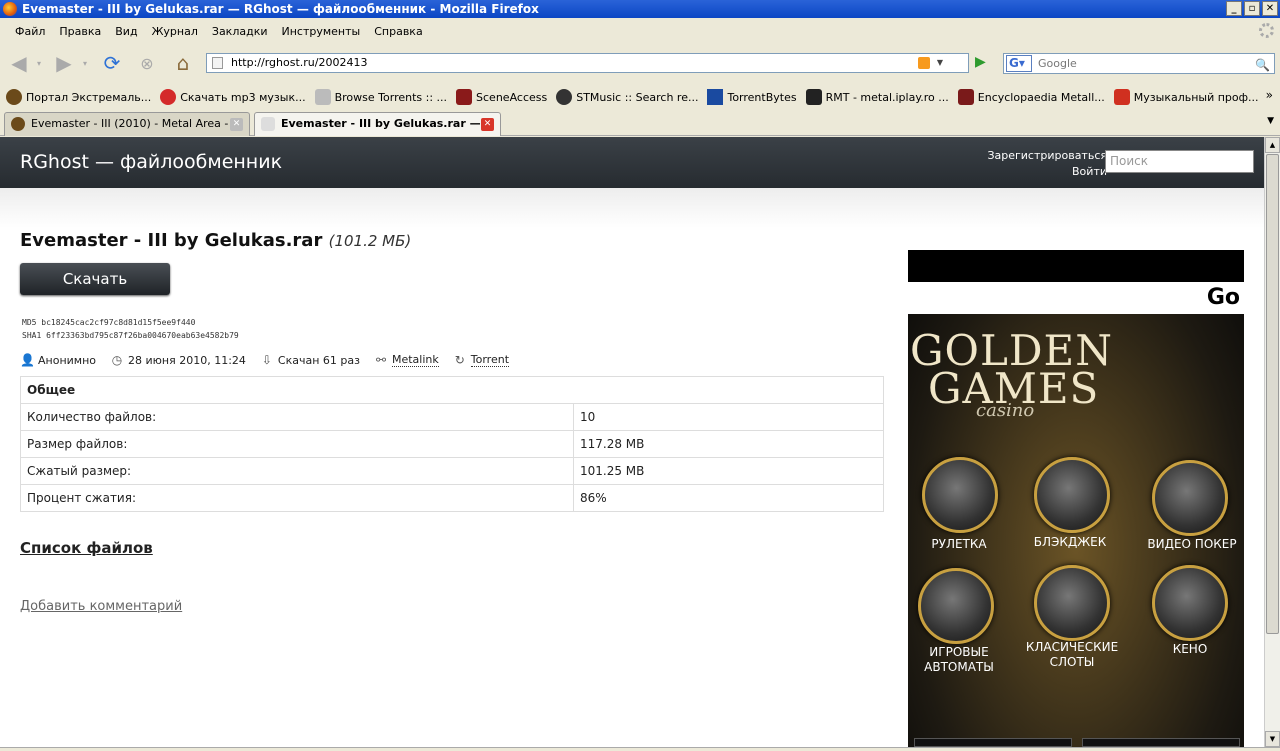 This screenshot has height=751, width=1280. What do you see at coordinates (1252, 8) in the screenshot?
I see `maximize-button: ▫` at bounding box center [1252, 8].